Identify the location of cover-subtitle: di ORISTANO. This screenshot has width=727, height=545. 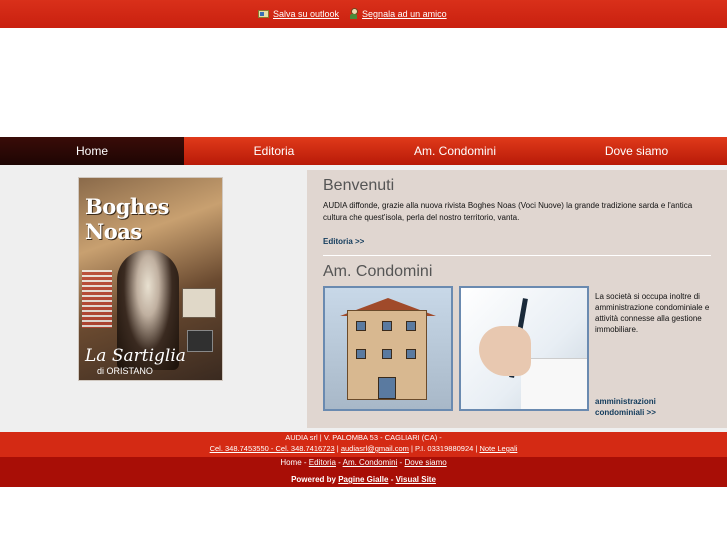
(125, 371).